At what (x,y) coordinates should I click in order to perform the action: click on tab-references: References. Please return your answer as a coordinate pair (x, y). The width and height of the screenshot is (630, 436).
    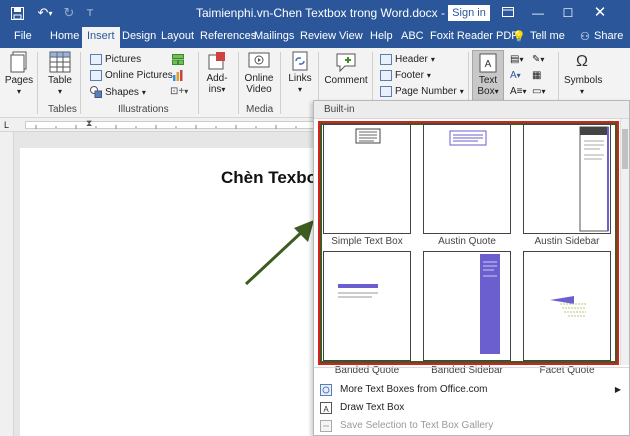
    Looking at the image, I should click on (228, 36).